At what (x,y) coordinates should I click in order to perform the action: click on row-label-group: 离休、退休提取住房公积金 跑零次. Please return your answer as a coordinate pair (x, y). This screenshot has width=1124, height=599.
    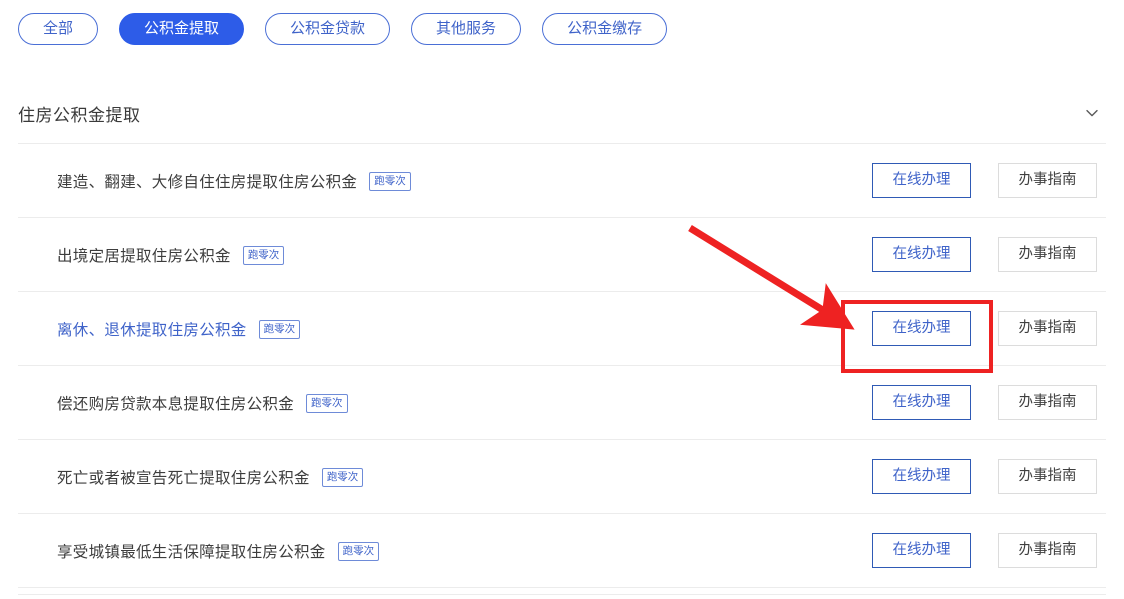
    Looking at the image, I should click on (179, 329).